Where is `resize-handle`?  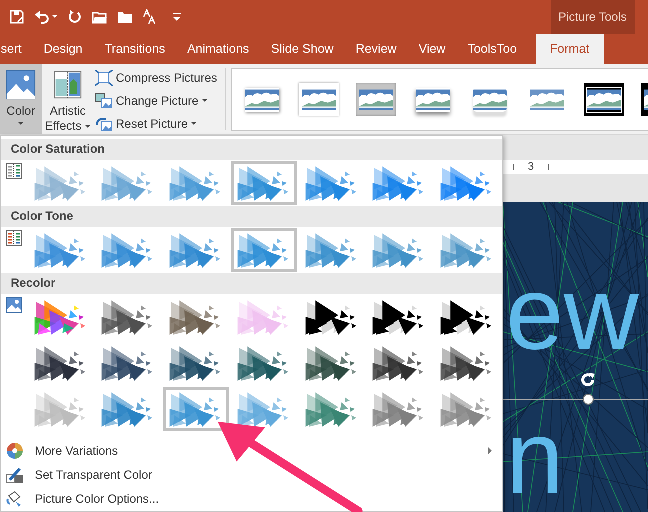
resize-handle is located at coordinates (588, 399).